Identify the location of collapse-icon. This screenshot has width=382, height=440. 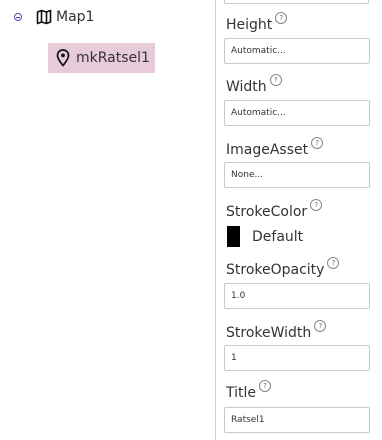
(18, 17).